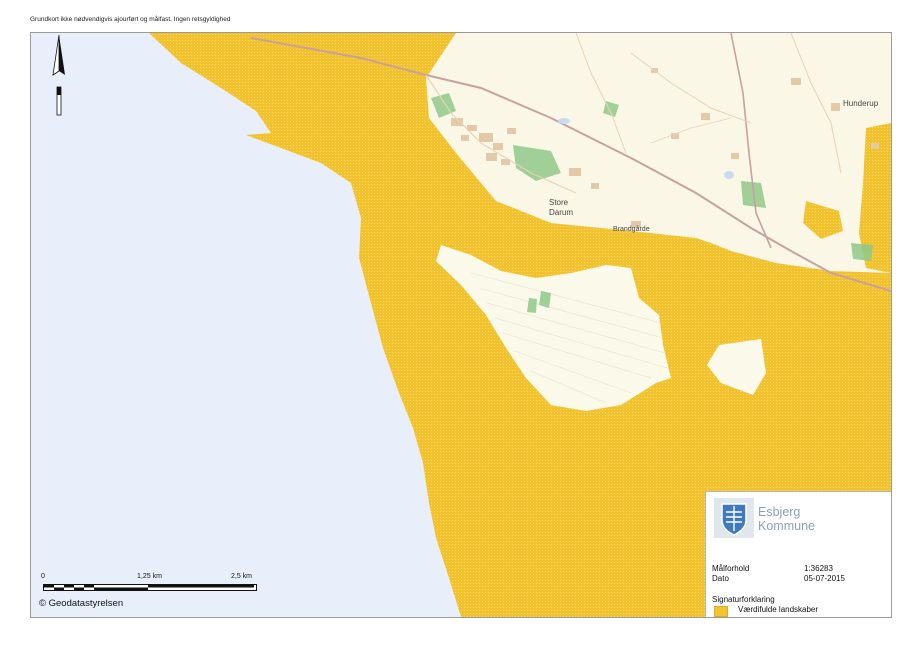 Image resolution: width=920 pixels, height=651 pixels. Describe the element at coordinates (149, 576) in the screenshot. I see `scale-tick-1: 1,25 km` at that location.